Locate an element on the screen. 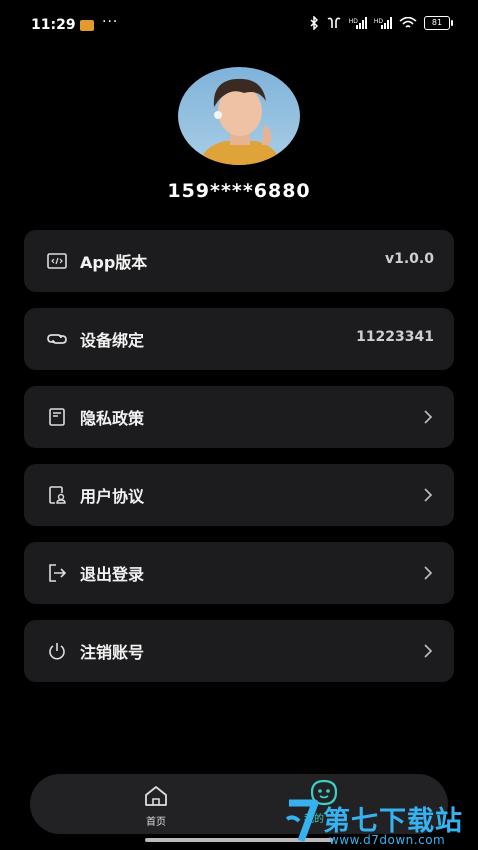  menu-item-user-agreement: 用户协议 is located at coordinates (239, 495).